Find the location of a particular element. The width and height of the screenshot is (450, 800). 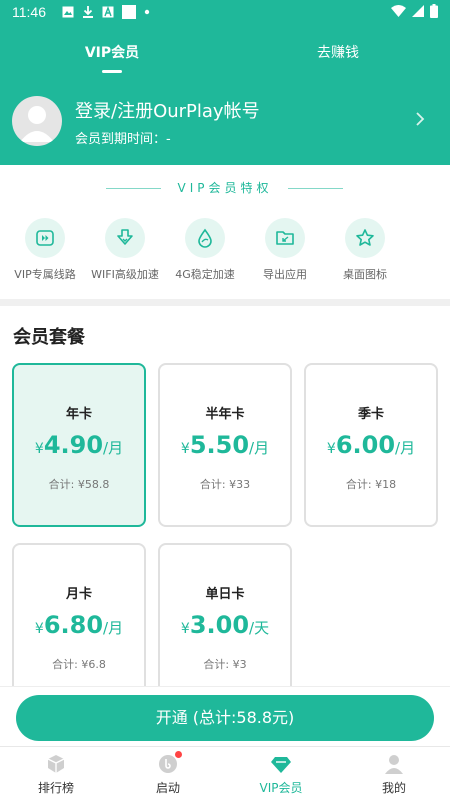

package-card-daily: 单日卡 ¥3.00/天 合计: ¥3 is located at coordinates (225, 625).